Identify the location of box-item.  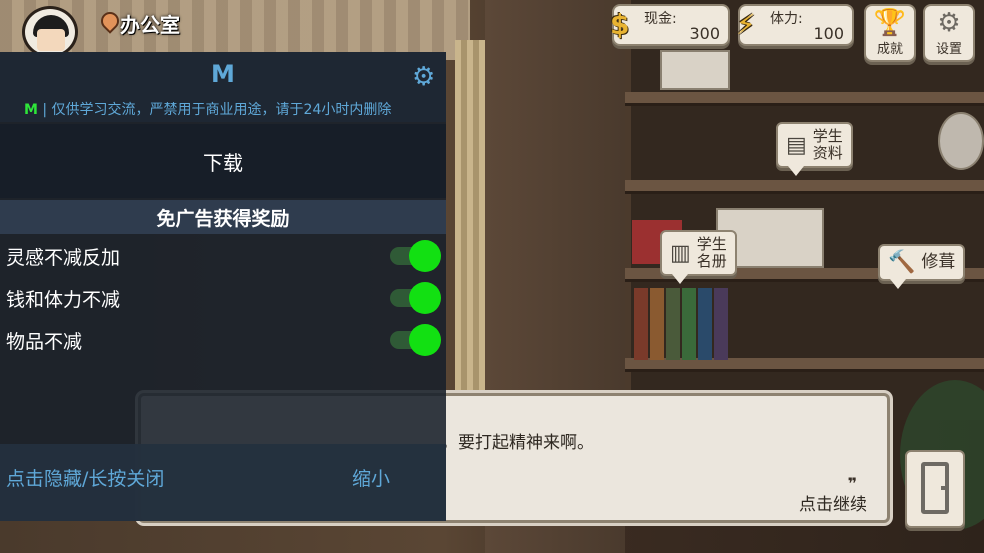
(695, 70).